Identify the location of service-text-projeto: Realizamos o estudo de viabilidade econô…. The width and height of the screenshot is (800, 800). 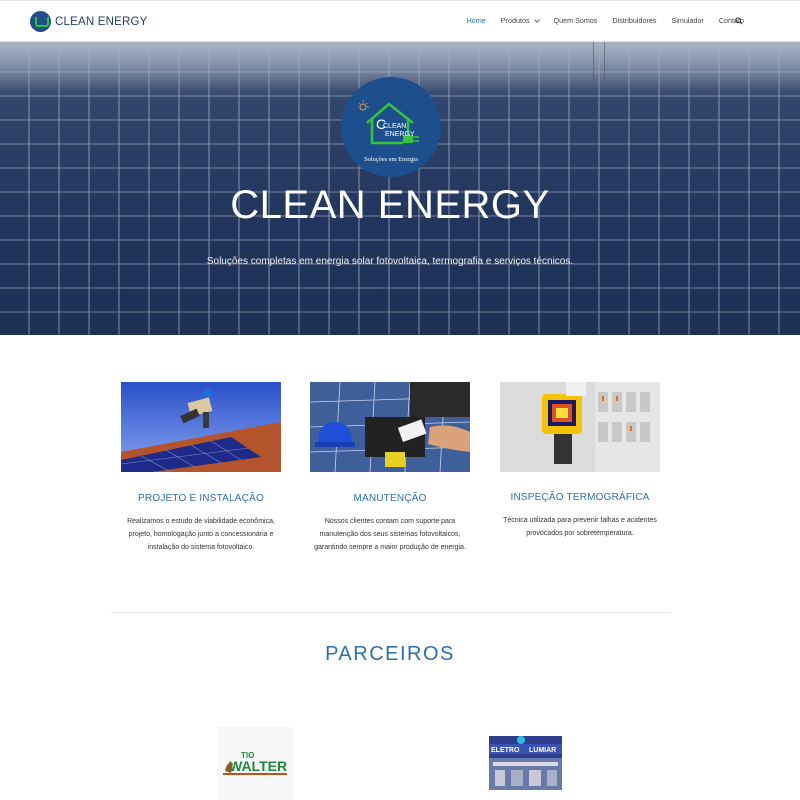
(201, 534).